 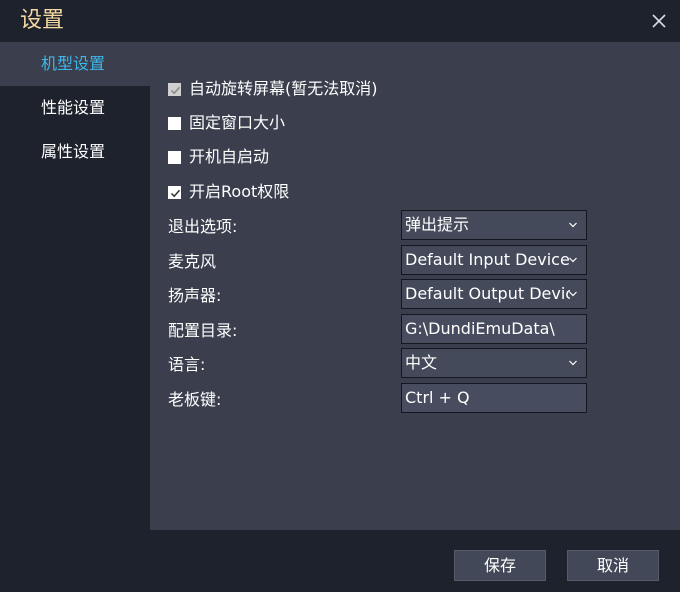 I want to click on speaker-select: Default Output Device, so click(x=494, y=294).